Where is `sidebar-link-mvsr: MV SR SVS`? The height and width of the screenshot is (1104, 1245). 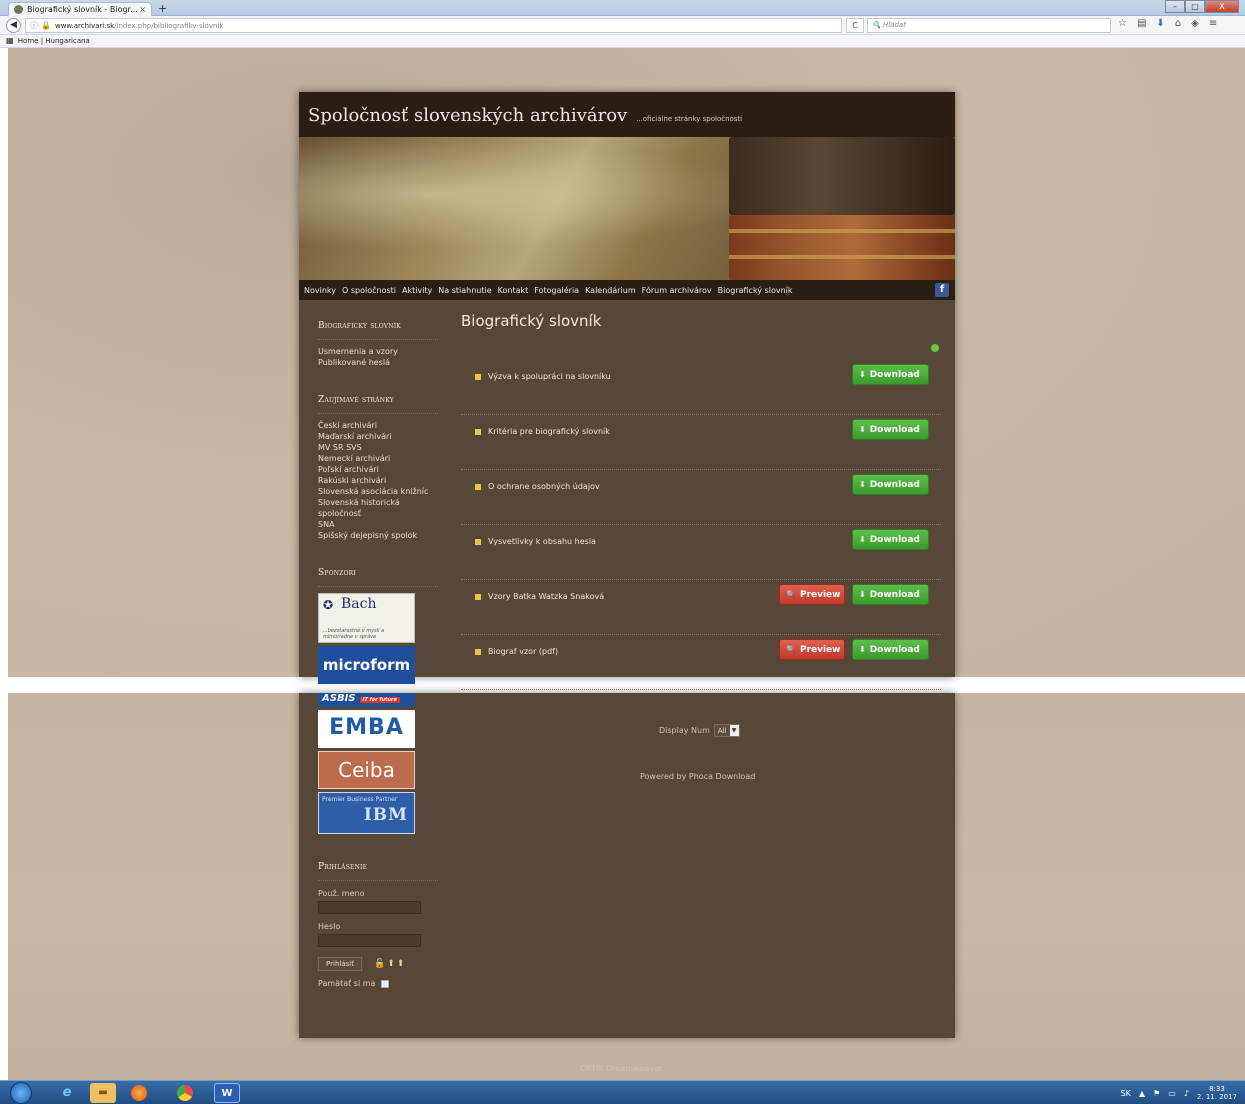
sidebar-link-mvsr: MV SR SVS is located at coordinates (378, 447).